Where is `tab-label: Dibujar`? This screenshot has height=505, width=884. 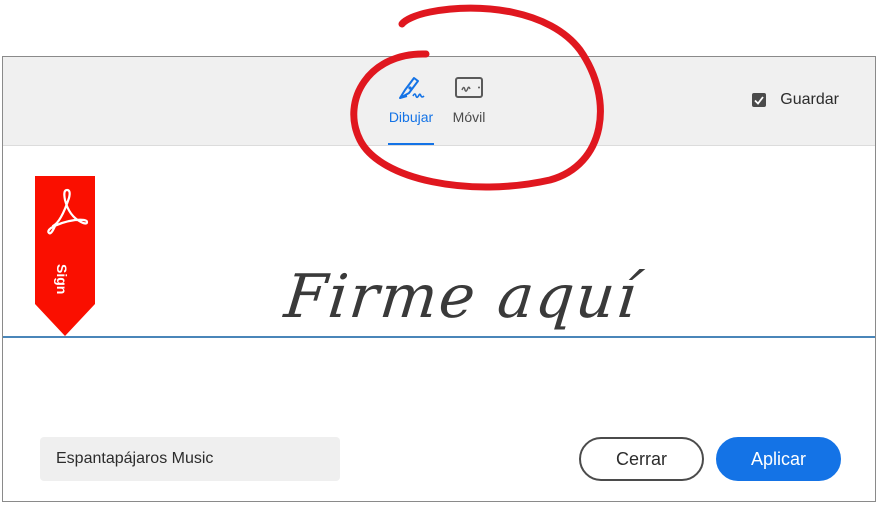
tab-label: Dibujar is located at coordinates (411, 117).